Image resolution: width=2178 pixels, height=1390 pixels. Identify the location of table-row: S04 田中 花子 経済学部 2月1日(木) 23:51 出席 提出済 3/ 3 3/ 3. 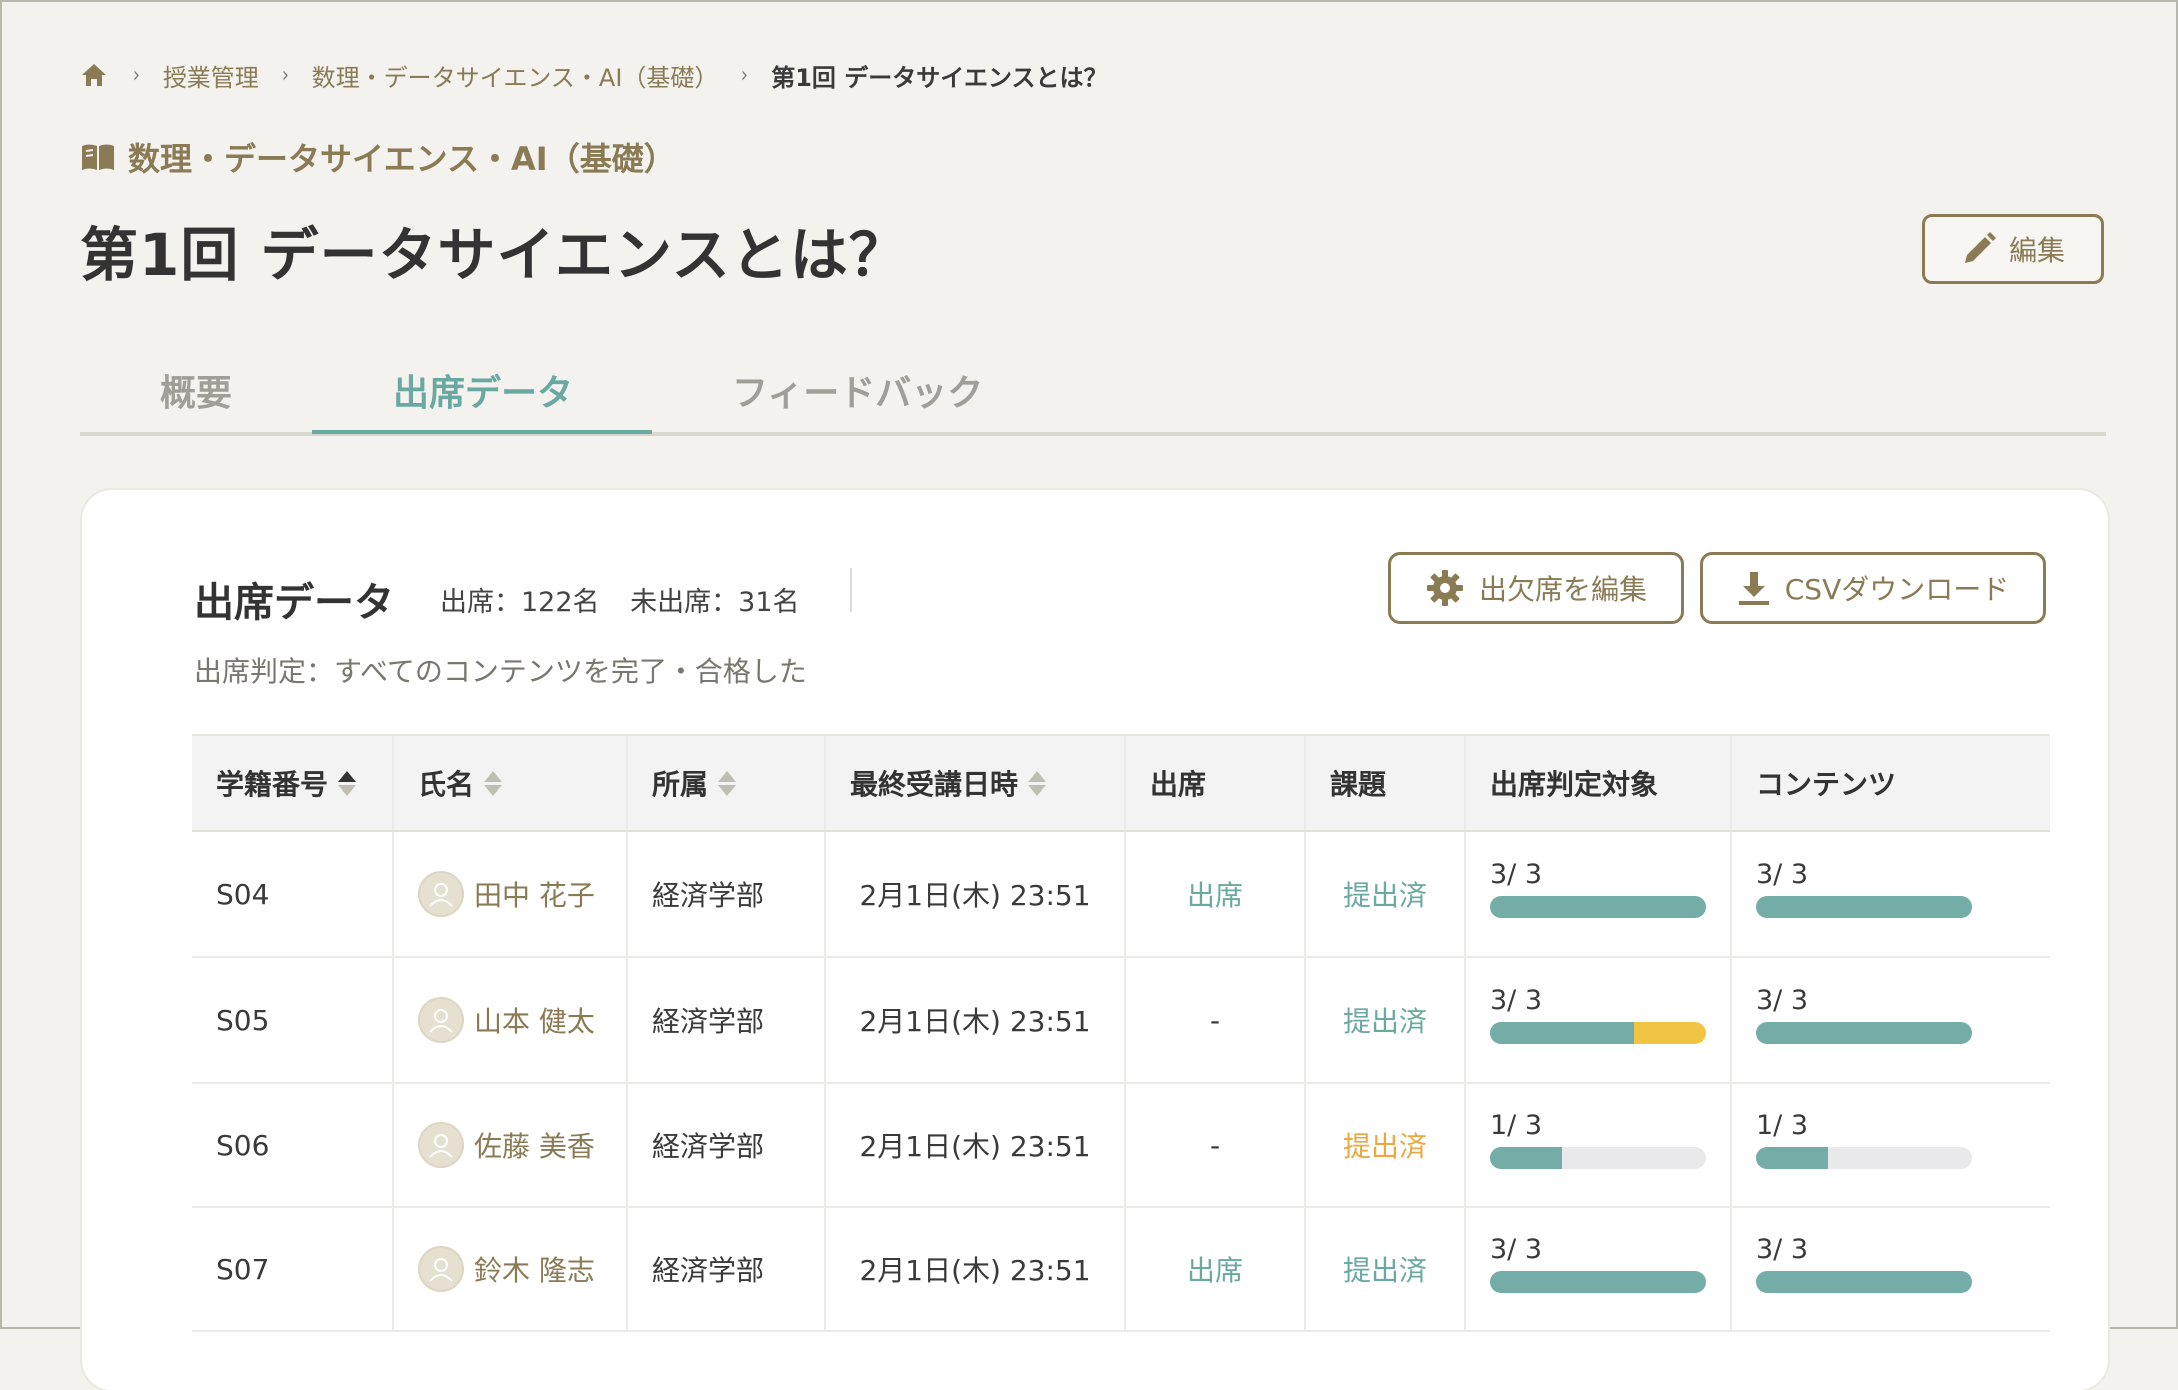
(1121, 895).